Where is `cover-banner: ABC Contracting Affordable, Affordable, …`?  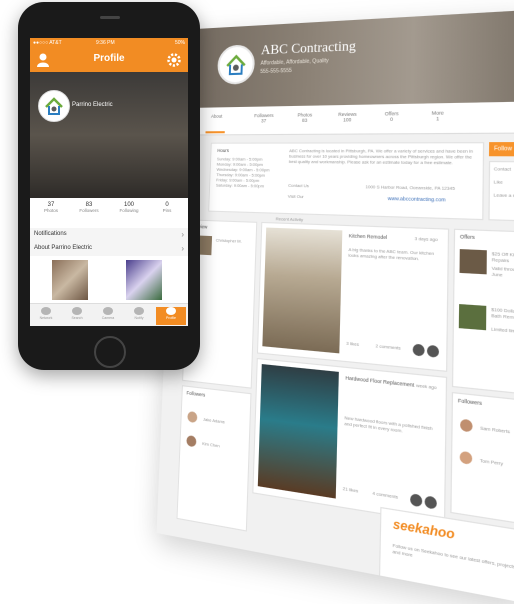
cover-banner: ABC Contracting Affordable, Affordable, … is located at coordinates (344, 59).